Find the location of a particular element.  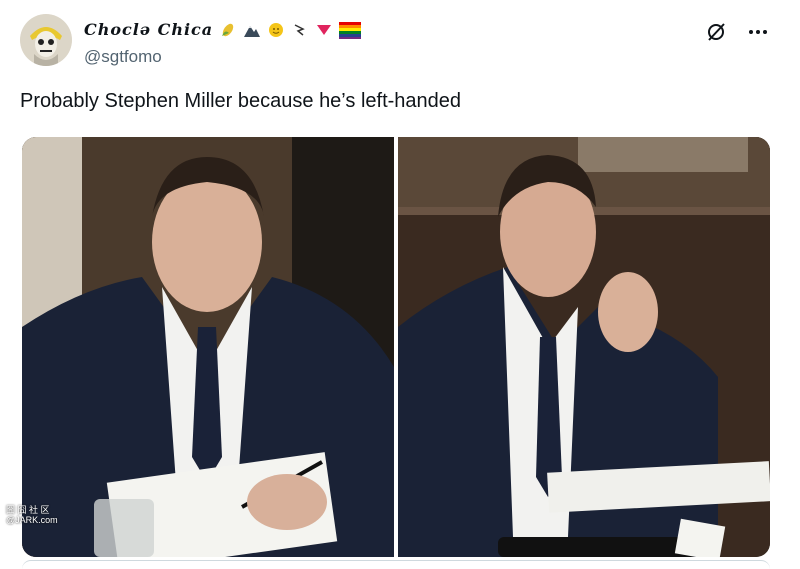

watermark: 囧 囧 社 区 @JARK.com is located at coordinates (32, 515).